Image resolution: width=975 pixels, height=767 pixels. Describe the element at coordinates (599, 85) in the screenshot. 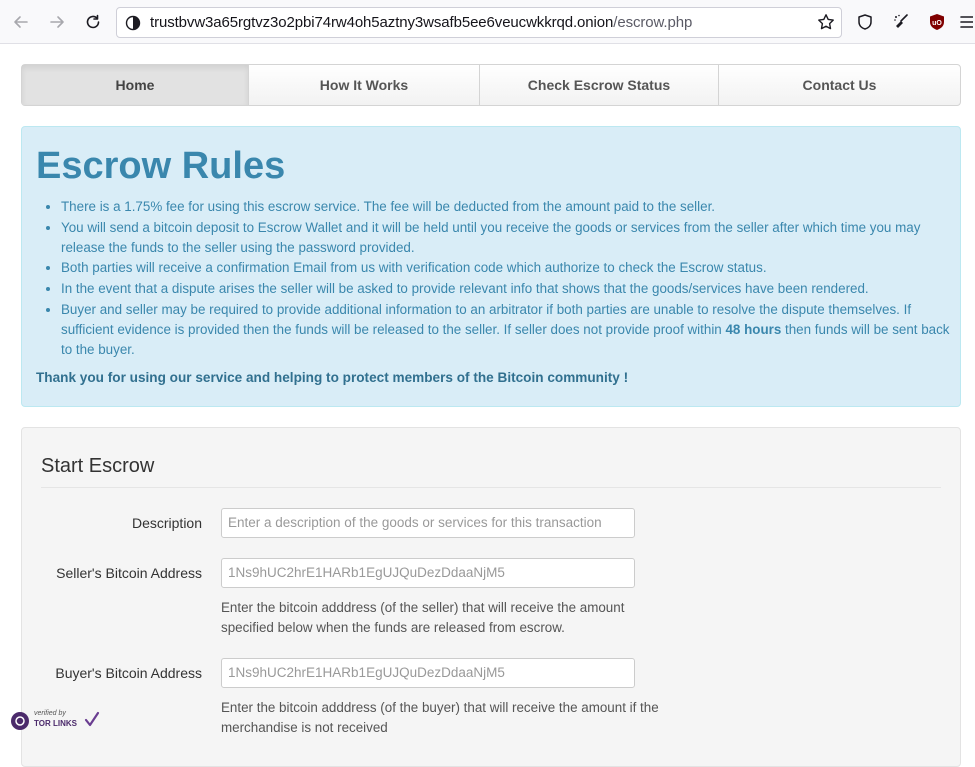

I see `nav-check-escrow-status: Check Escrow Status` at that location.